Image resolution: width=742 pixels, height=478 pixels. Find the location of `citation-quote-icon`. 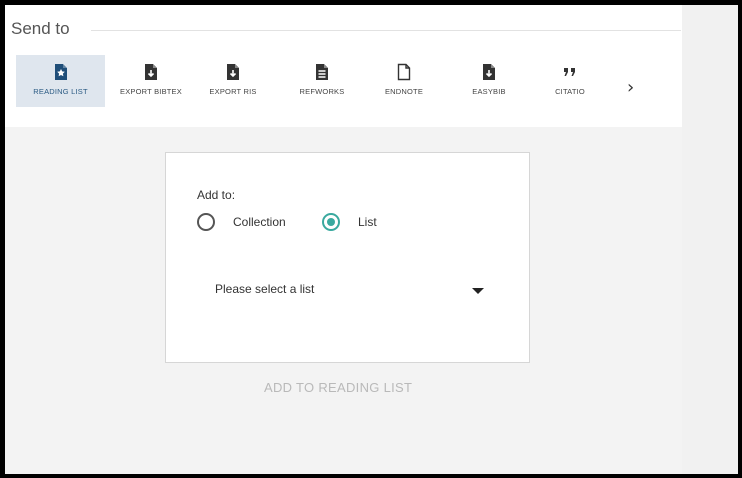

citation-quote-icon is located at coordinates (569, 72).